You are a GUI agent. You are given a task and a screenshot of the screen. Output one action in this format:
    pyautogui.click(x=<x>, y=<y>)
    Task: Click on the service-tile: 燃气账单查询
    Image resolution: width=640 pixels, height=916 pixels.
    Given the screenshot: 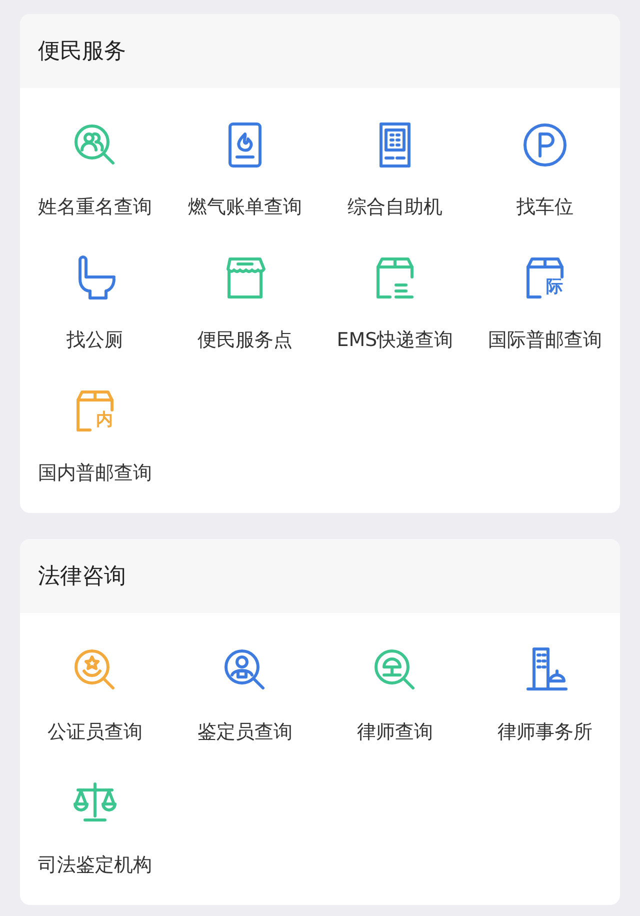 What is the action you would take?
    pyautogui.click(x=245, y=154)
    